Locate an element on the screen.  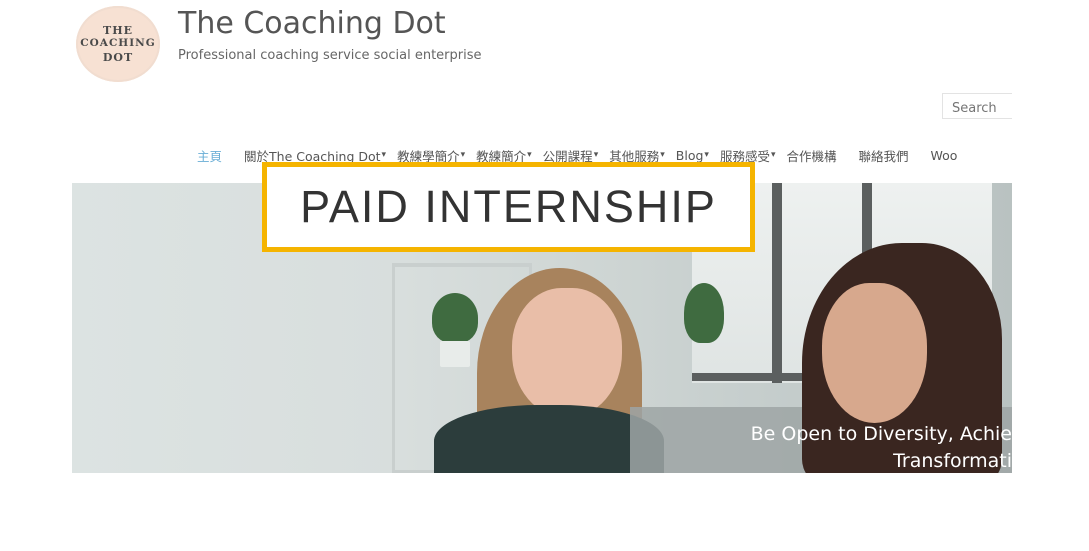
hero-caption-line-1: Be Open to Diversity, Achie is located at coordinates (881, 434).